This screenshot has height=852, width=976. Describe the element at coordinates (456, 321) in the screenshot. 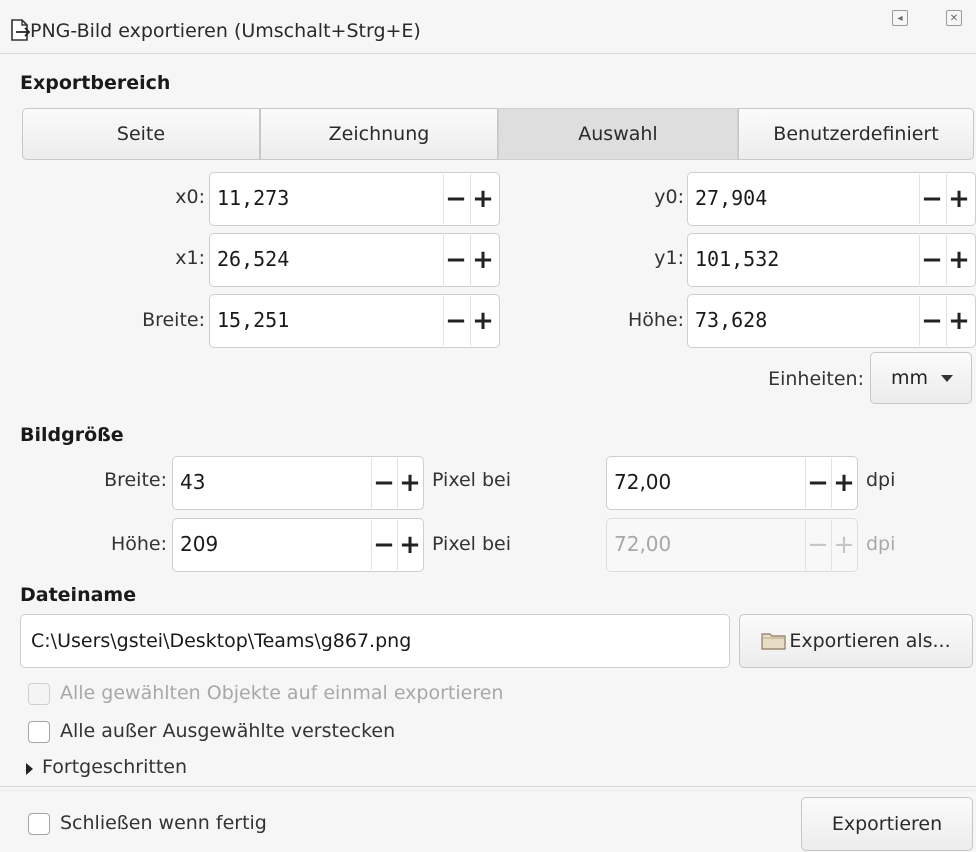

I see `area-width-decrement-button: −` at that location.